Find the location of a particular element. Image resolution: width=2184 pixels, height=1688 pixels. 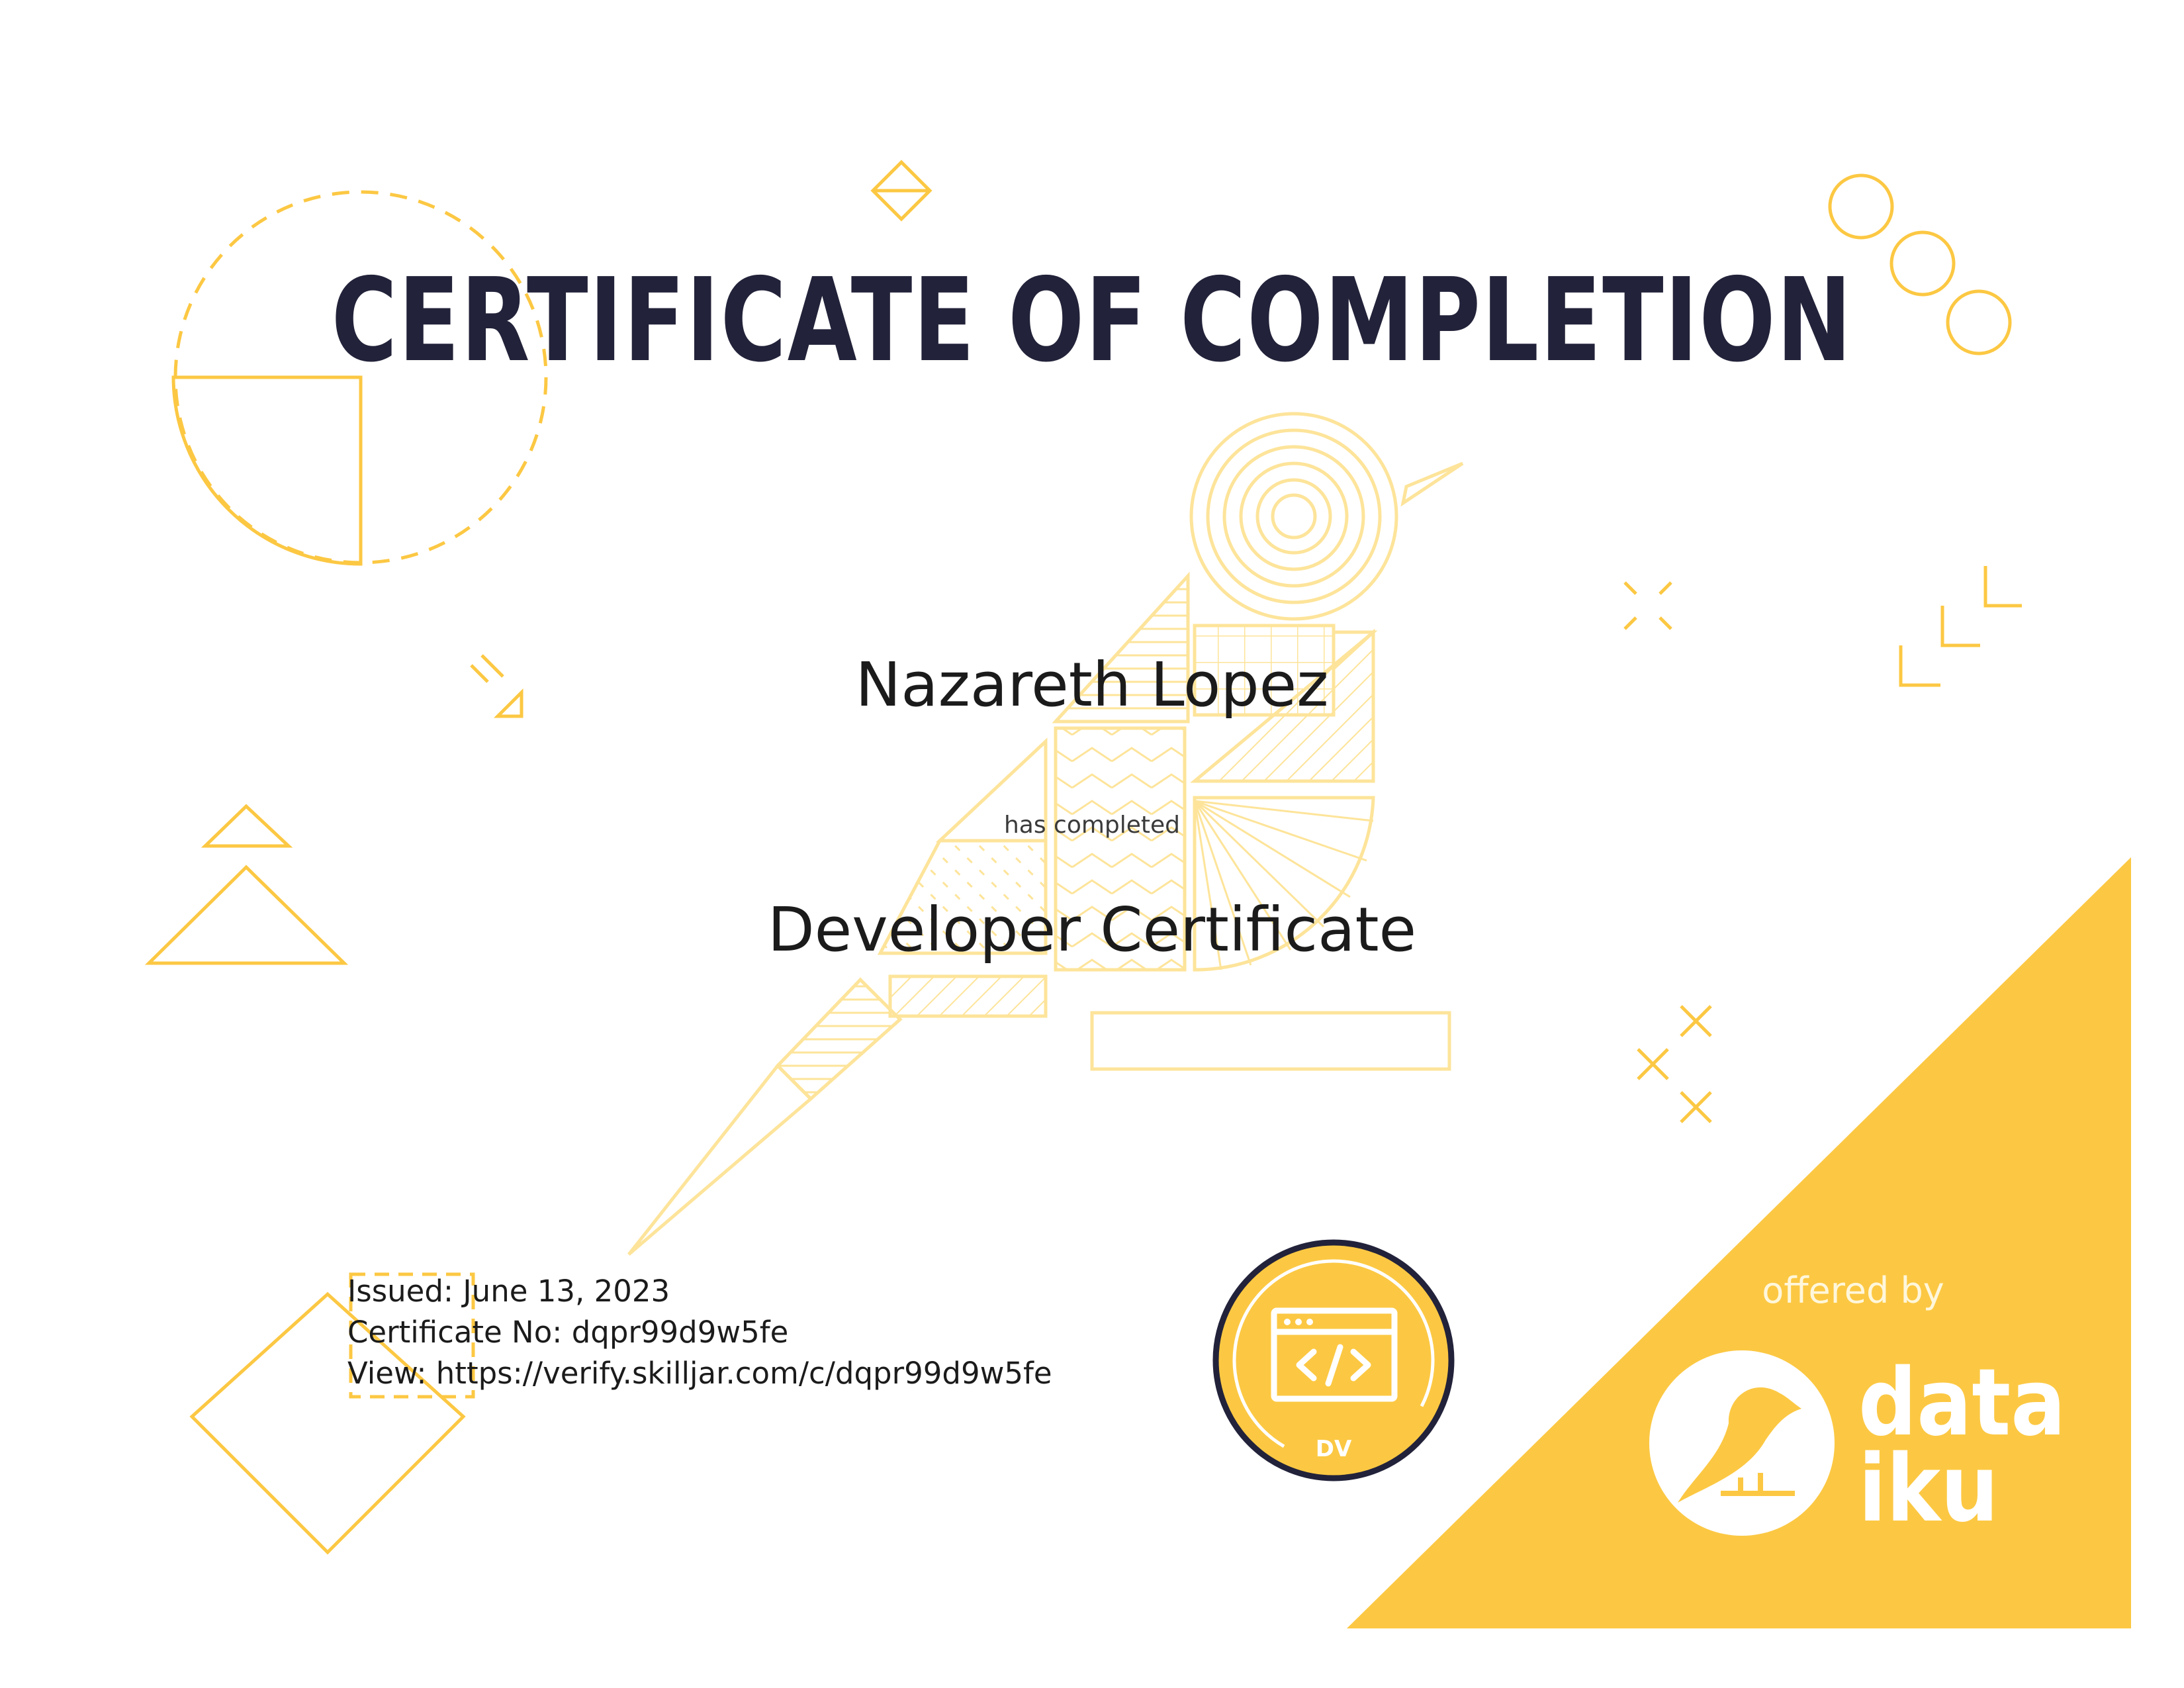

x-marks-small-decoration is located at coordinates (1647, 605).